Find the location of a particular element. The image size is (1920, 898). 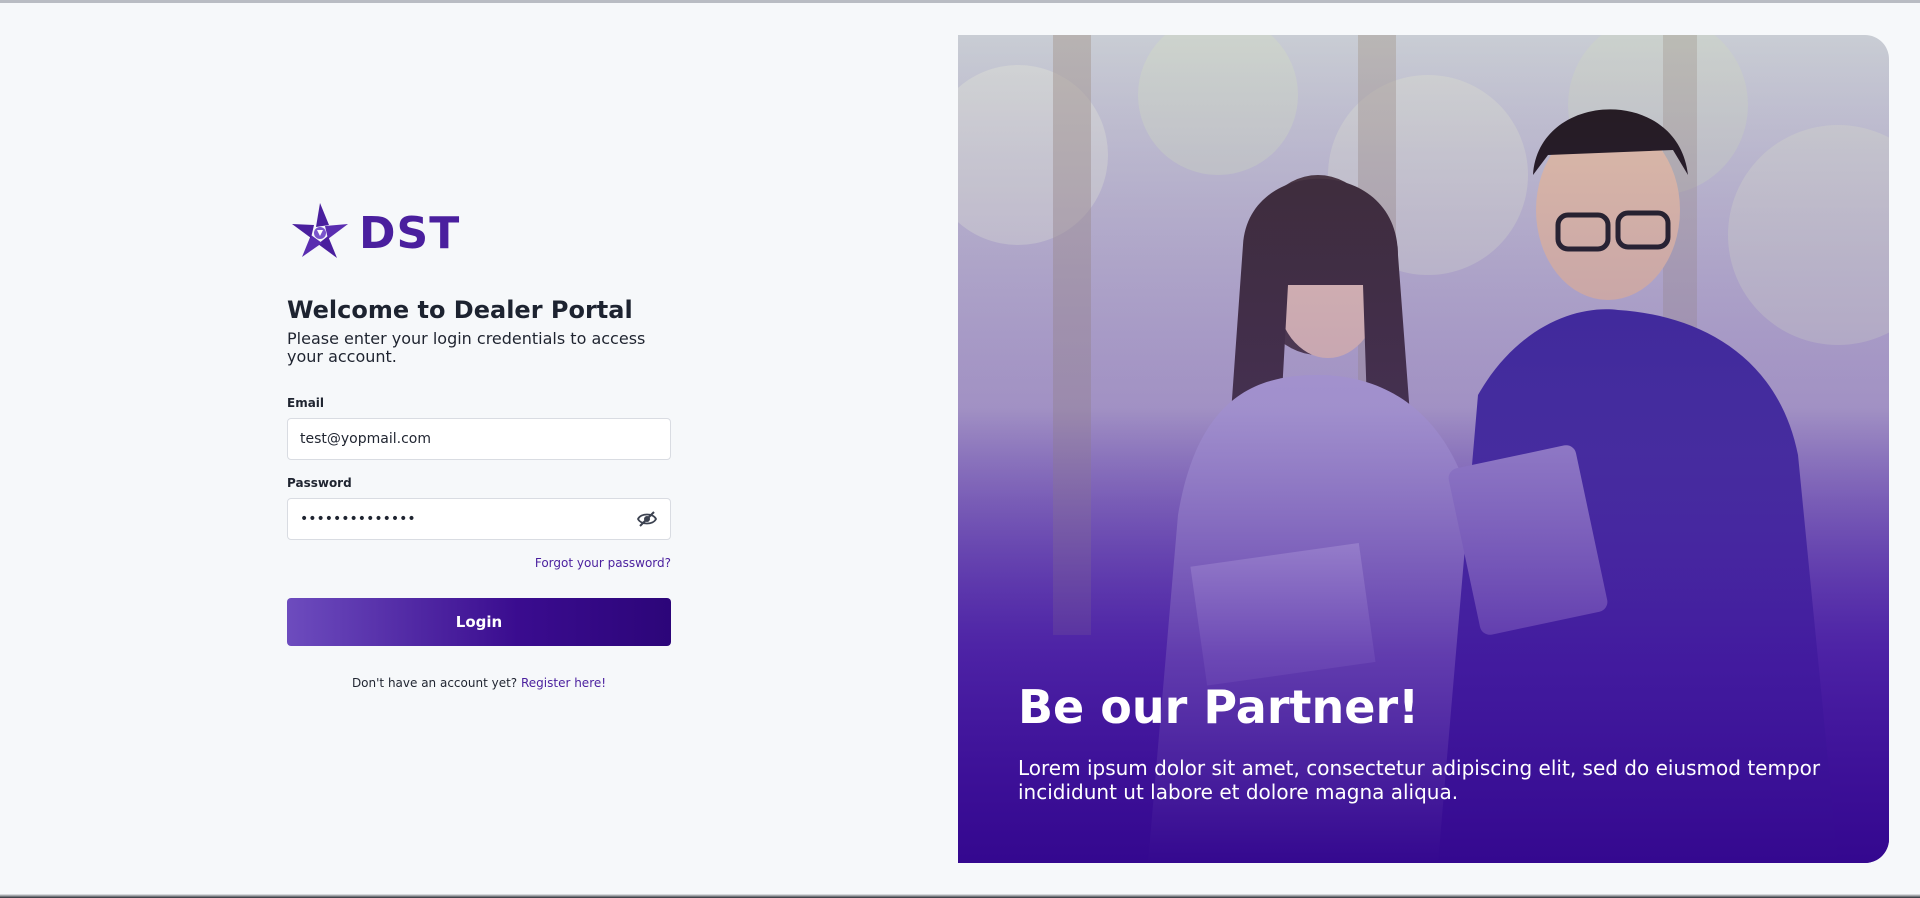

eye-slash-icon is located at coordinates (647, 519).